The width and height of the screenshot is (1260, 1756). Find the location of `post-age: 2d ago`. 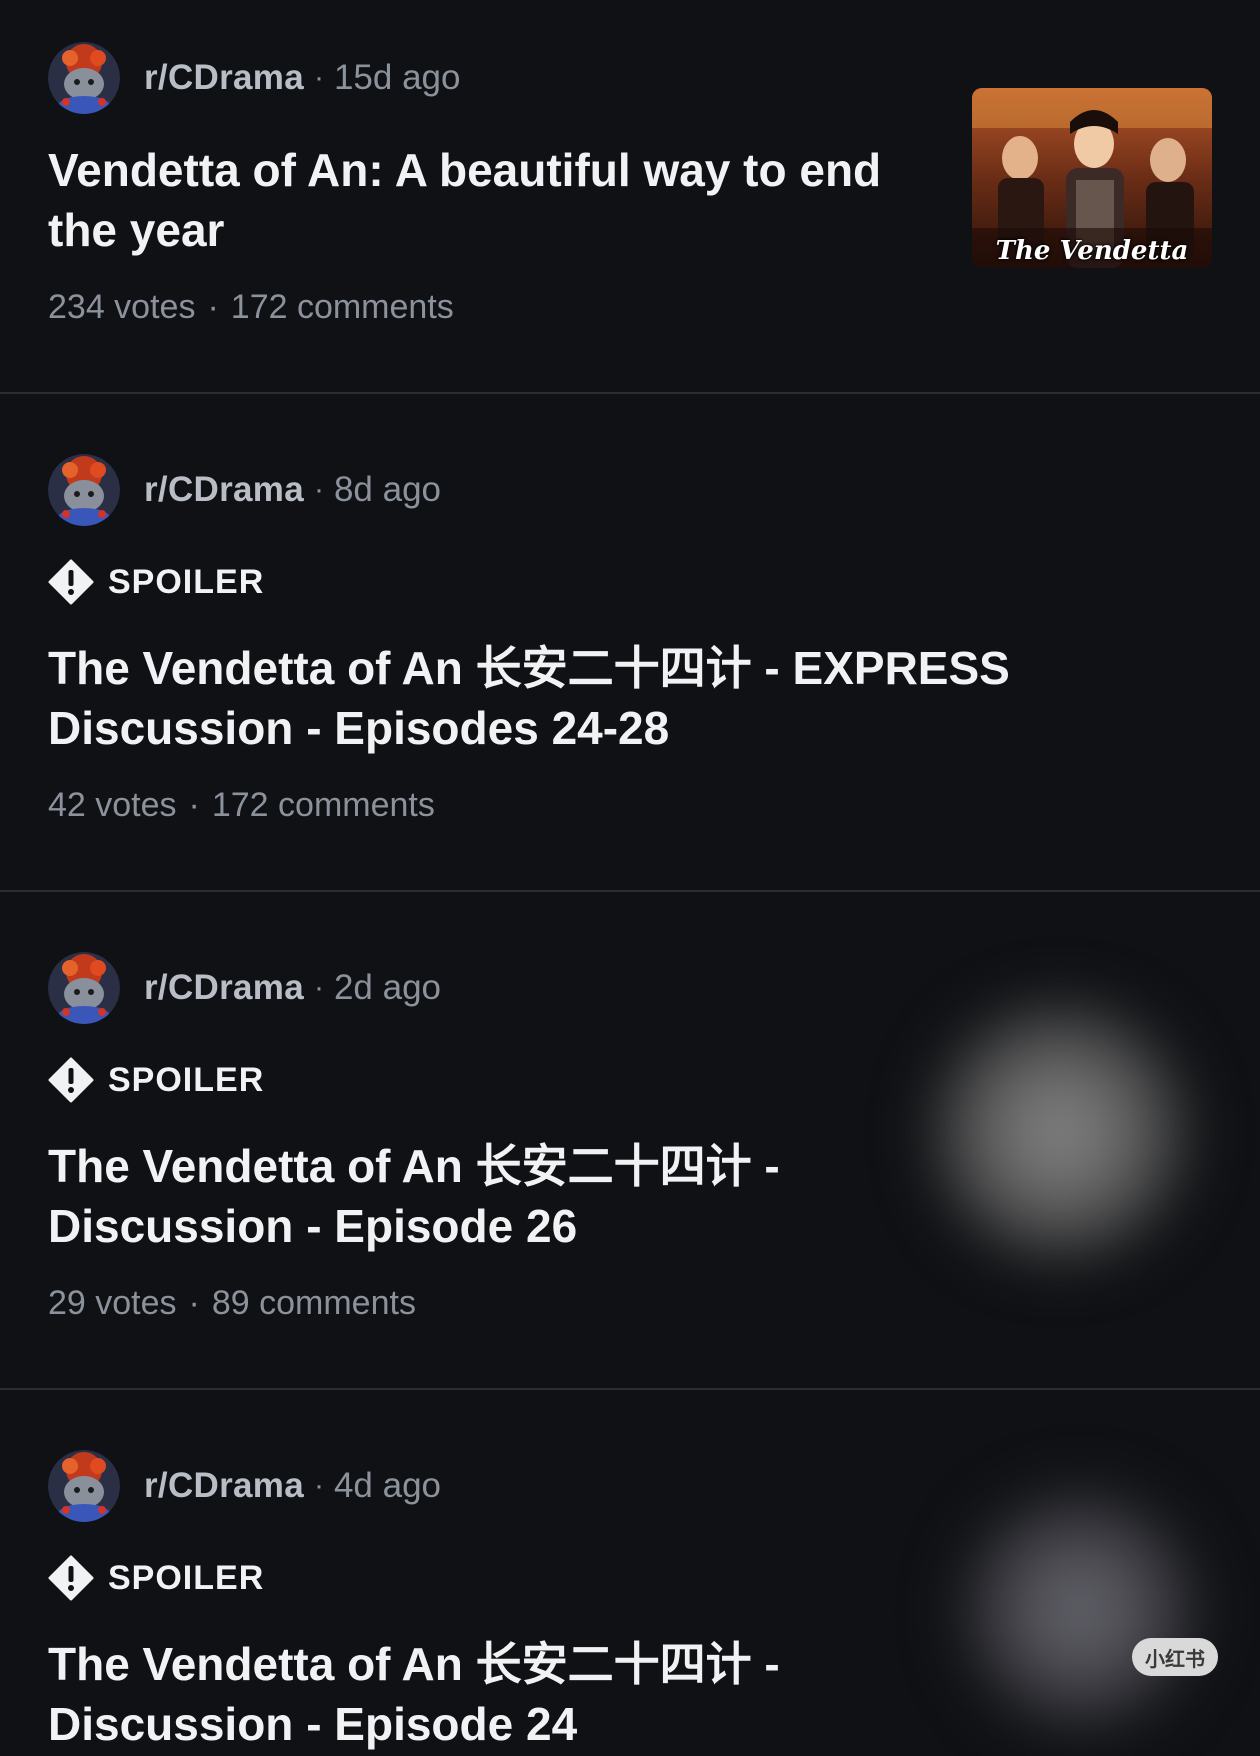

post-age: 2d ago is located at coordinates (387, 987).